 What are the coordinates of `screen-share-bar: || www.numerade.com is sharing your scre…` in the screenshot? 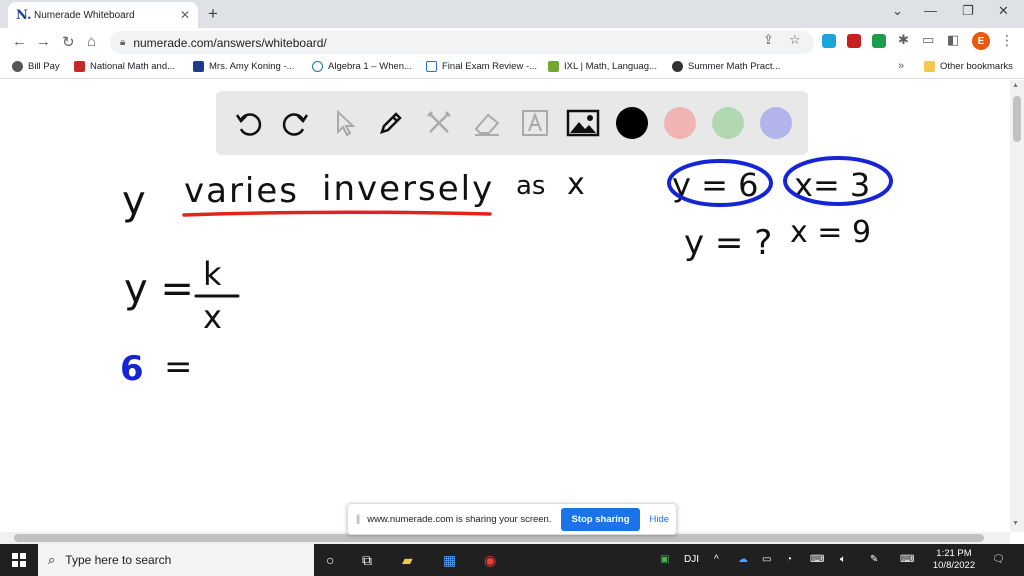 It's located at (512, 519).